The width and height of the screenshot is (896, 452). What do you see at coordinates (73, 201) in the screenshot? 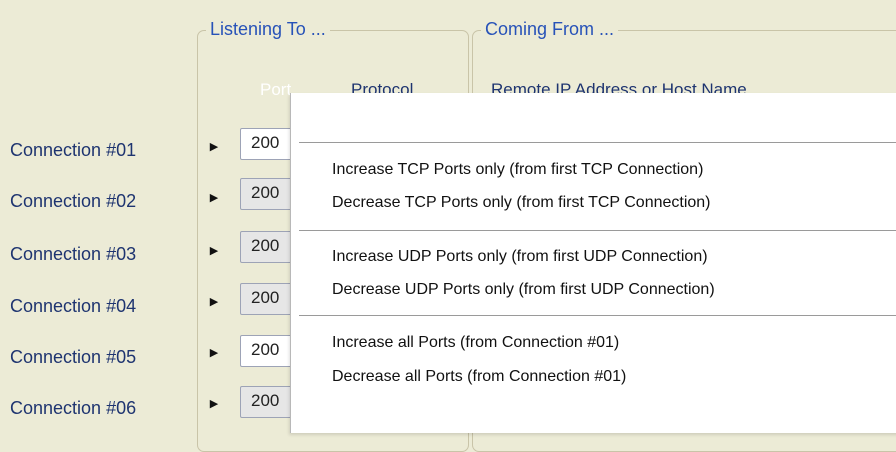
I see `connection-label: Connection #02` at bounding box center [73, 201].